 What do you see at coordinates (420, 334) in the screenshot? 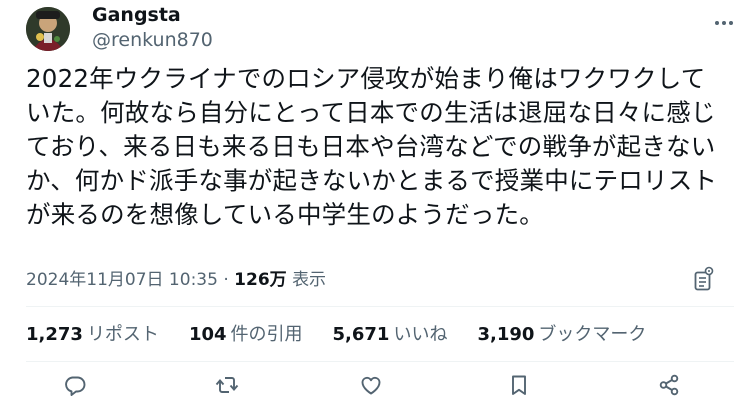
I see `stat-label: いいね` at bounding box center [420, 334].